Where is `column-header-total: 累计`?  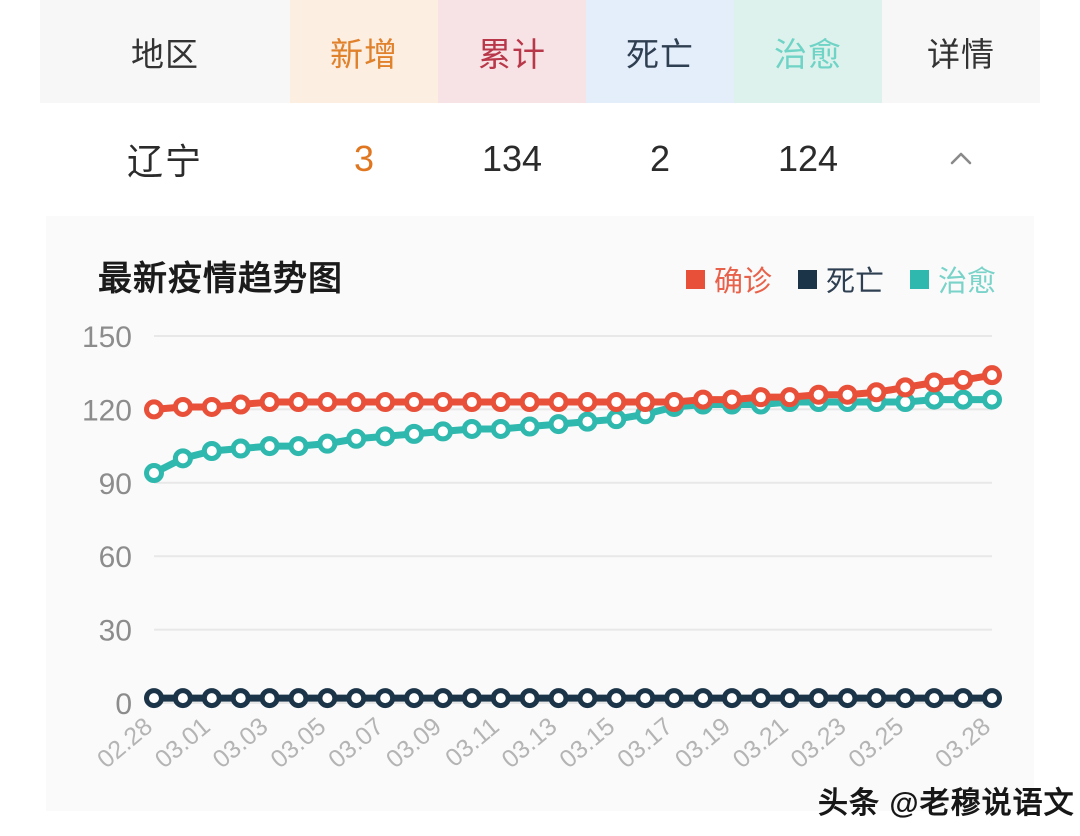
column-header-total: 累计 is located at coordinates (512, 51).